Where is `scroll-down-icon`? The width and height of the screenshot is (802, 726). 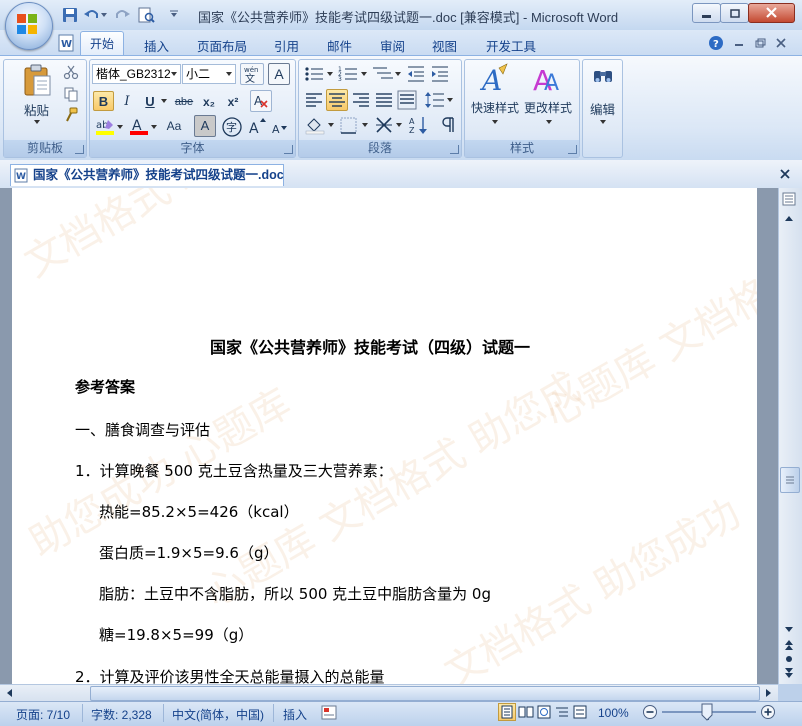 scroll-down-icon is located at coordinates (789, 629).